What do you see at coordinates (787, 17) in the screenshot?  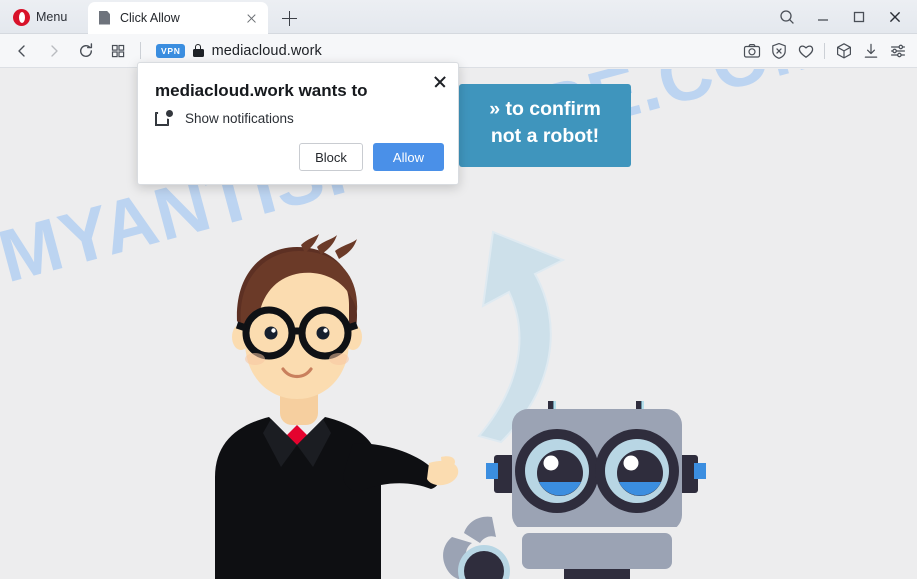 I see `search-icon` at bounding box center [787, 17].